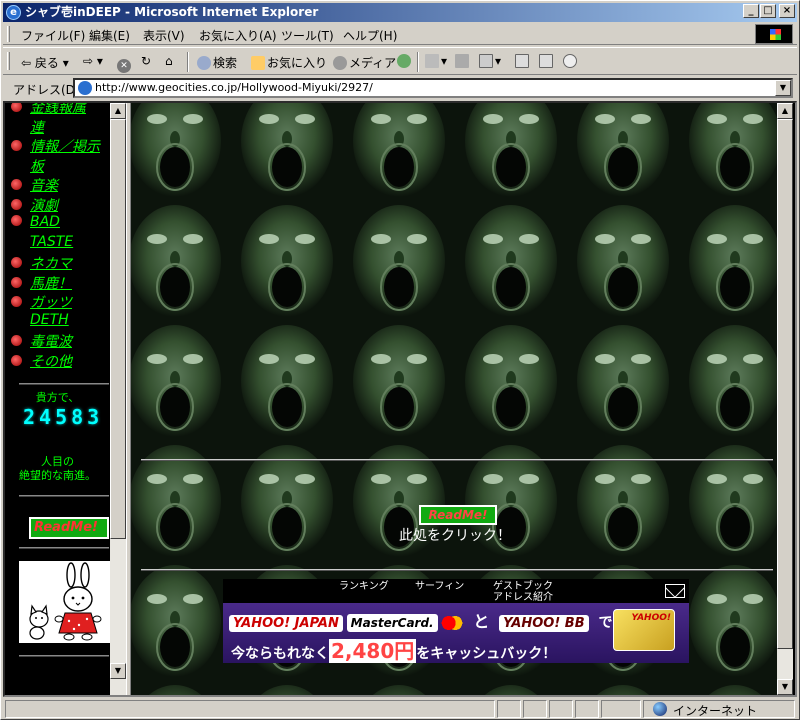  I want to click on stop-icon: ✕, so click(124, 66).